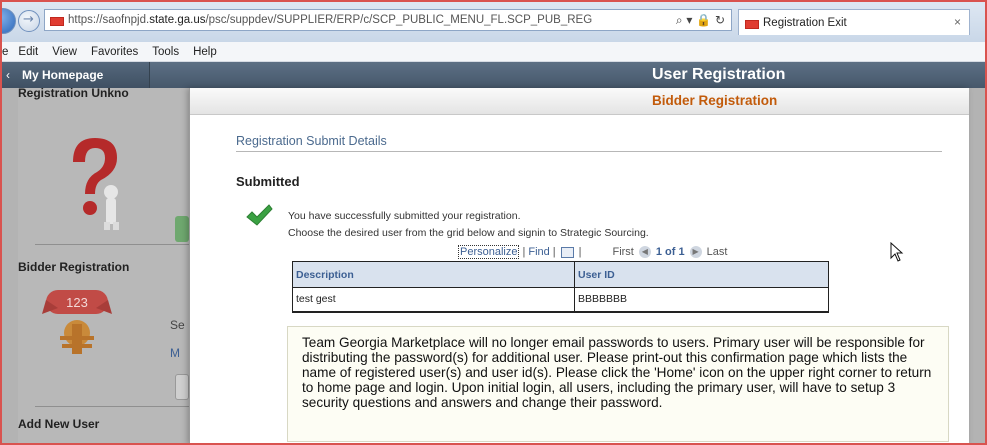 This screenshot has height=445, width=987. I want to click on menu-item-view: View, so click(64, 52).